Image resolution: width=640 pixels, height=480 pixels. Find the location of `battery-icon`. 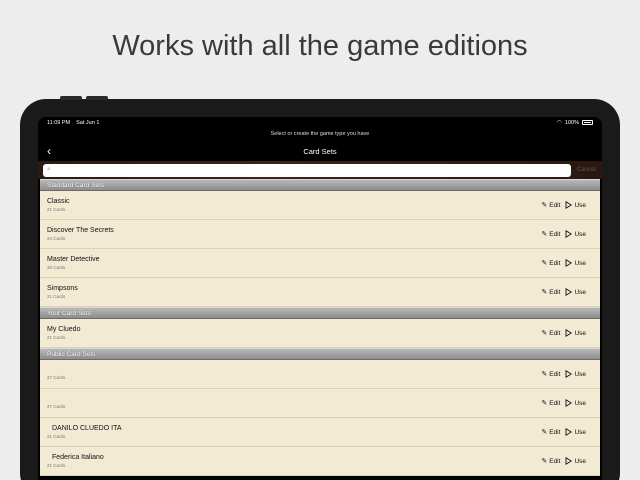

battery-icon is located at coordinates (587, 122).